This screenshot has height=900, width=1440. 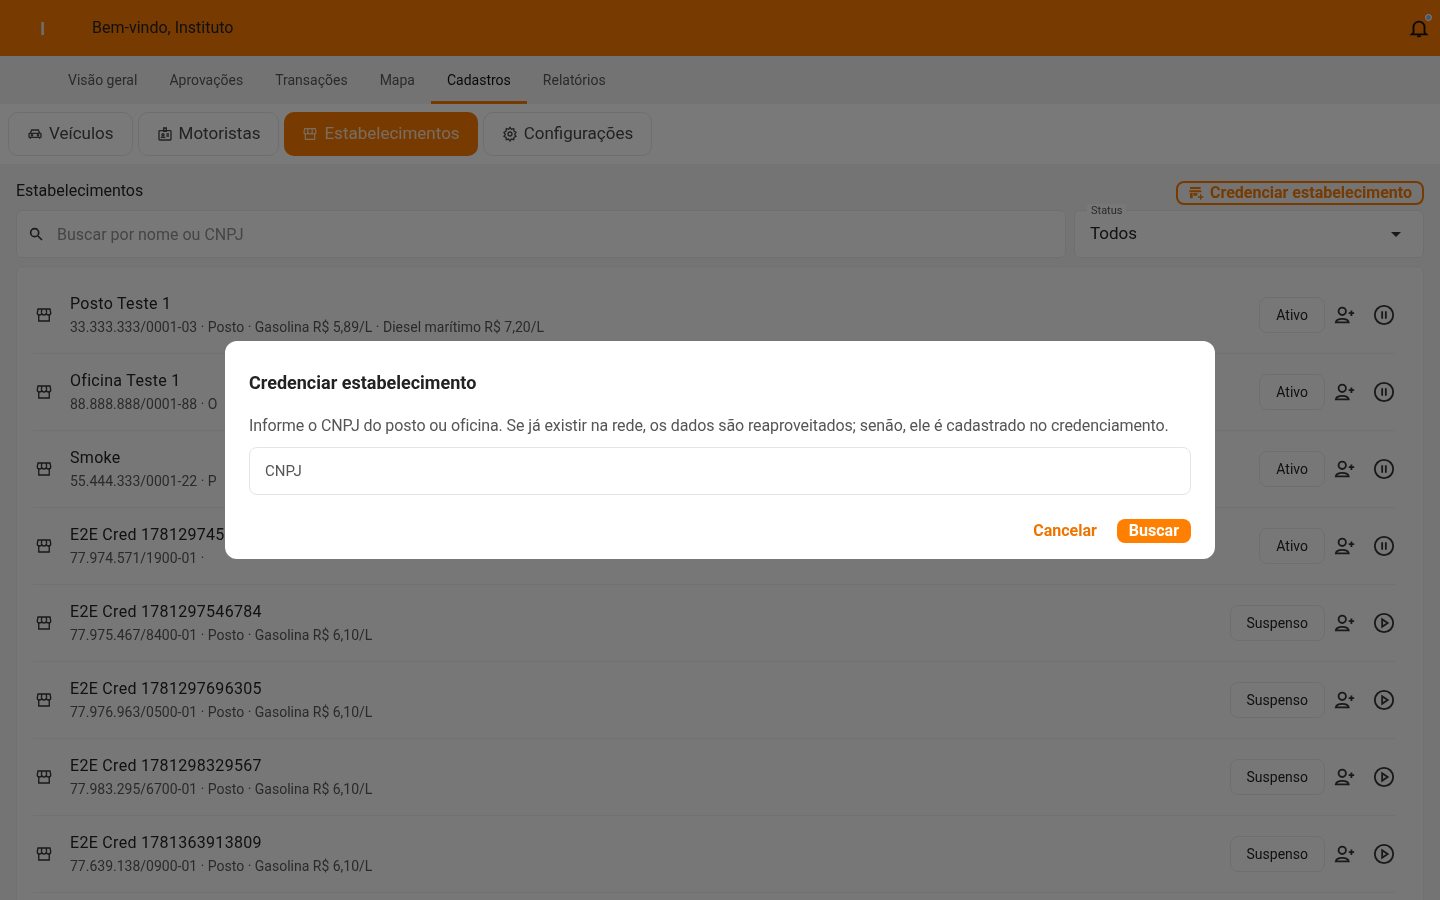 I want to click on section-title: Estabelecimentos, so click(x=80, y=191).